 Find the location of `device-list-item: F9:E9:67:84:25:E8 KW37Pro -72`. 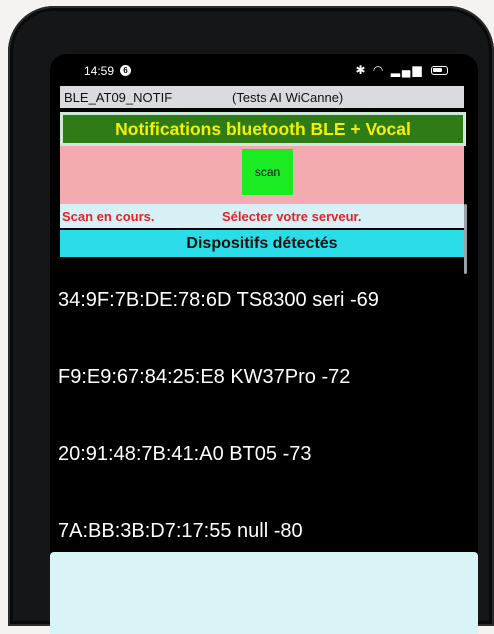

device-list-item: F9:E9:67:84:25:E8 KW37Pro -72 is located at coordinates (263, 377).